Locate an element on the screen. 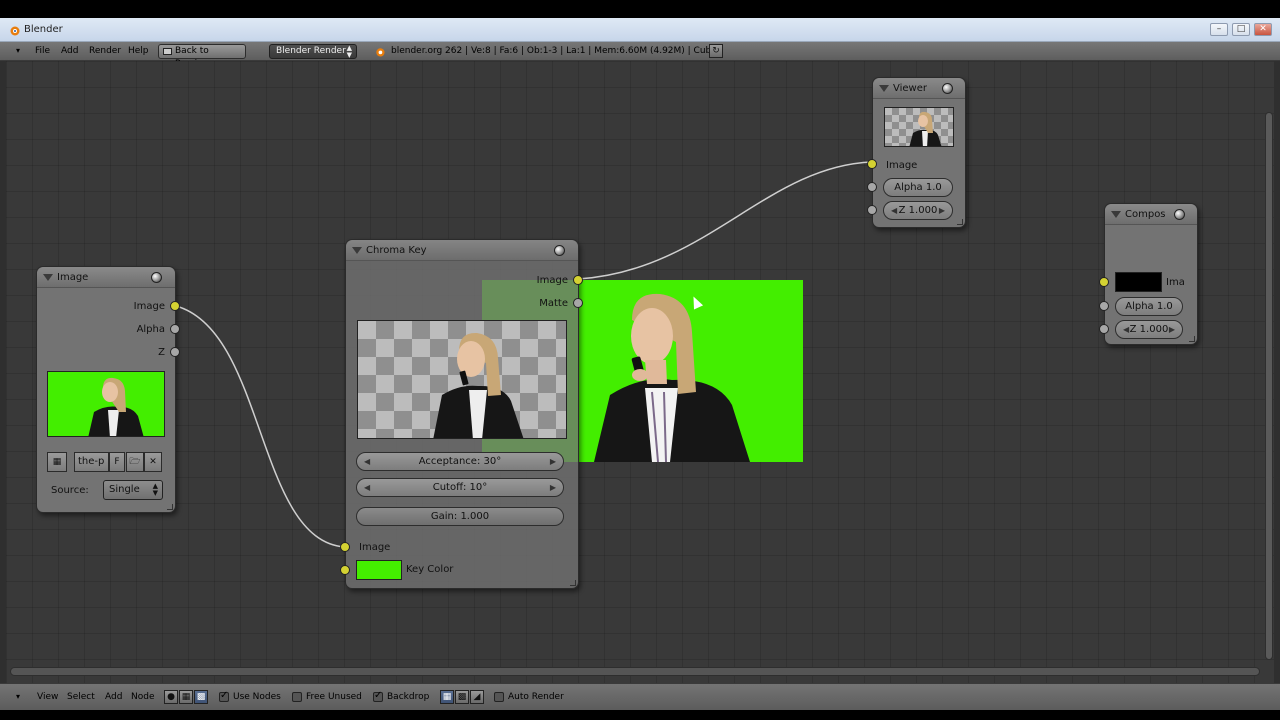 This screenshot has height=720, width=1280. menu-file: File is located at coordinates (42, 51).